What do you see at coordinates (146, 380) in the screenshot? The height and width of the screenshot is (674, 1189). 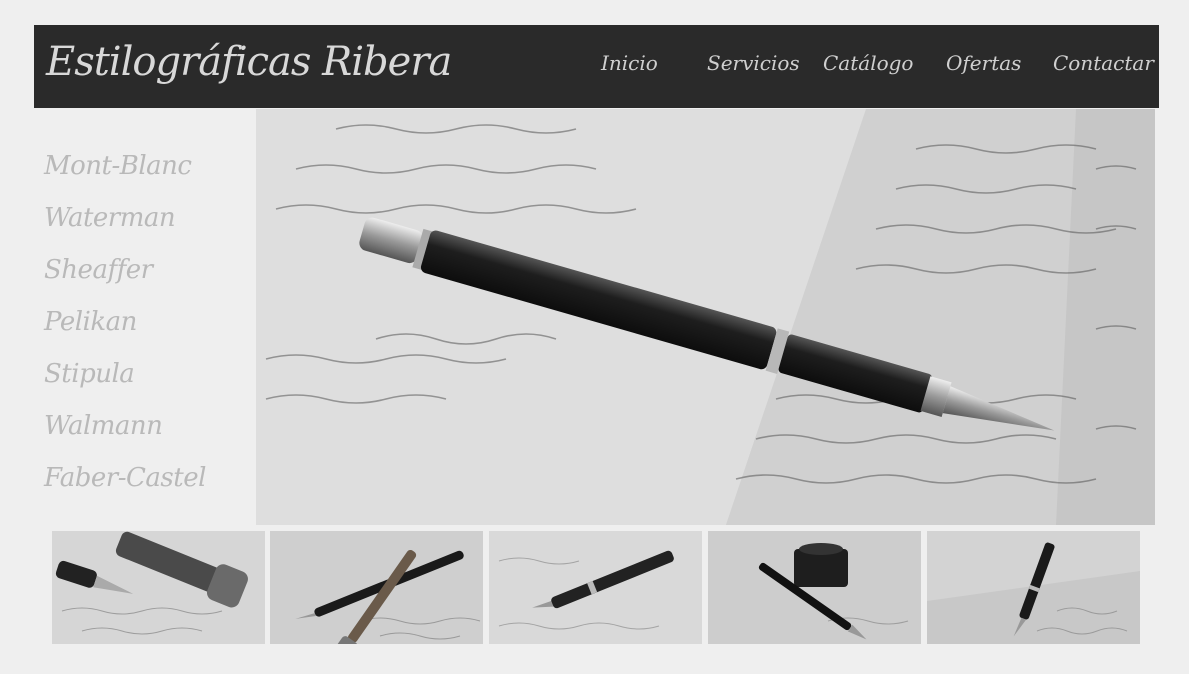 I see `brand-link-stipula: Stipula` at bounding box center [146, 380].